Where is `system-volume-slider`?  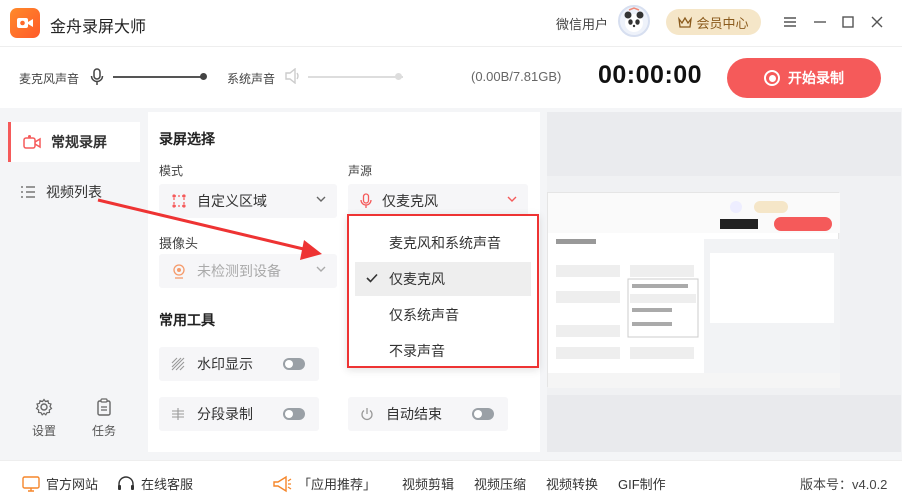
system-volume-slider is located at coordinates (355, 77).